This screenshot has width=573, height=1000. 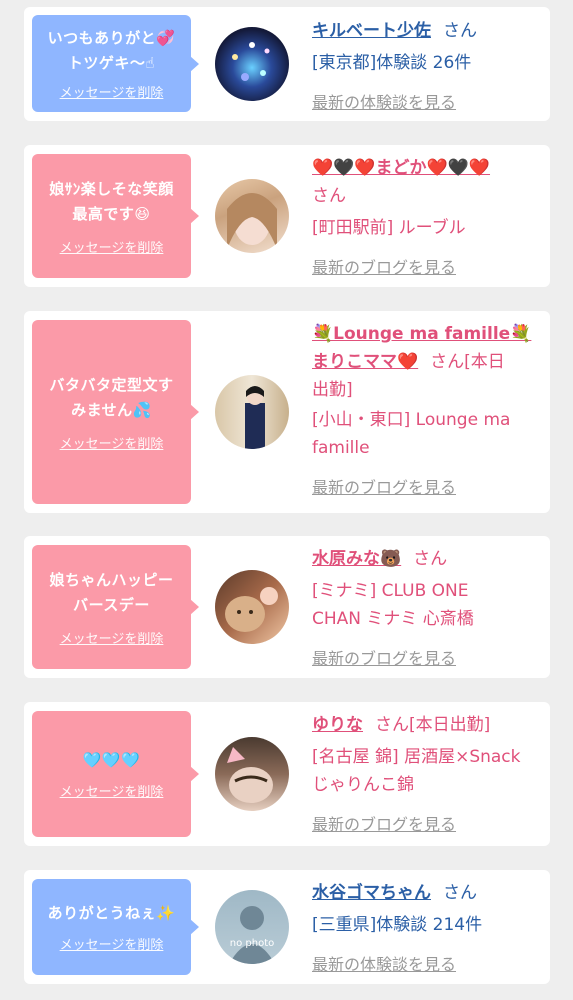 I want to click on user-info: 水谷ゴマちゃん さん [三重県]体験談 214件 最新の体験談を見る, so click(x=427, y=927).